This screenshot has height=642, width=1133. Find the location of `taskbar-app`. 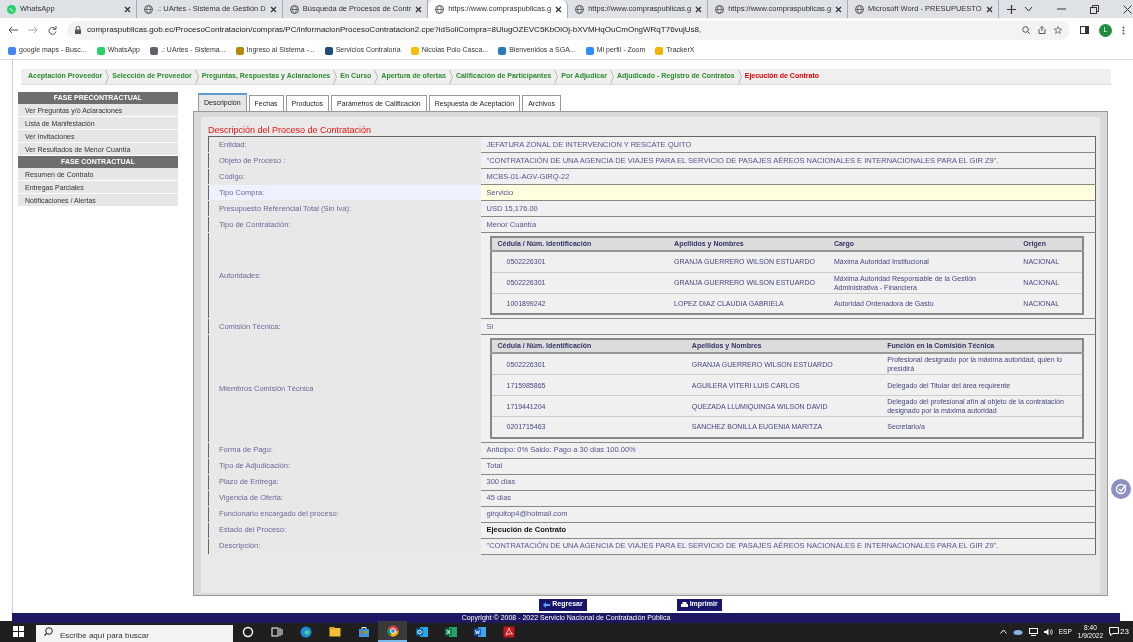

taskbar-app is located at coordinates (392, 631).